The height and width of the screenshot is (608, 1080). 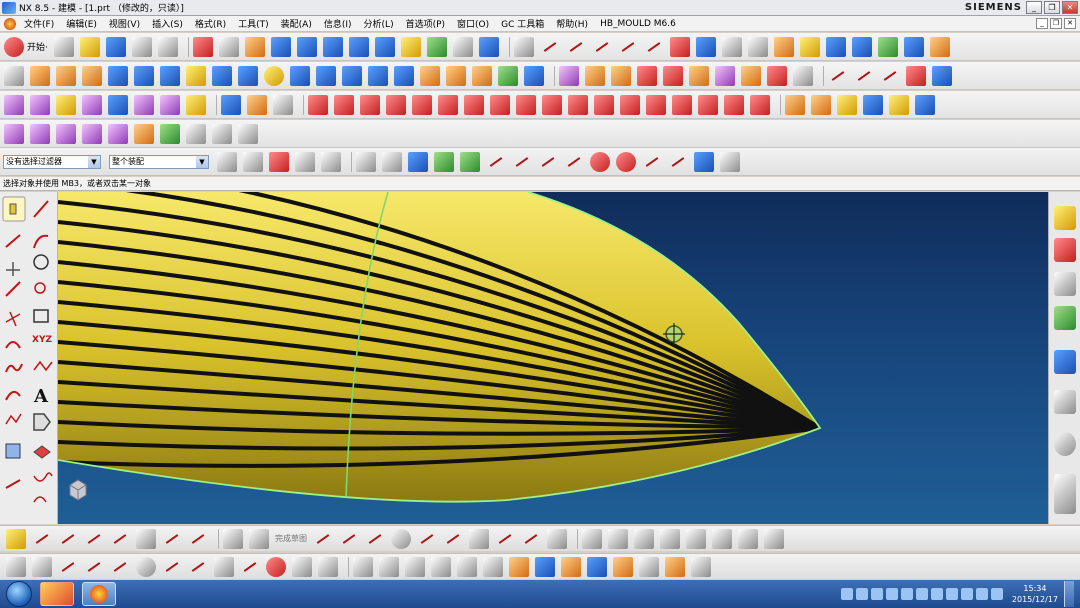 I want to click on menu-hb-mould: HB_MOULD M6.6, so click(x=638, y=24).